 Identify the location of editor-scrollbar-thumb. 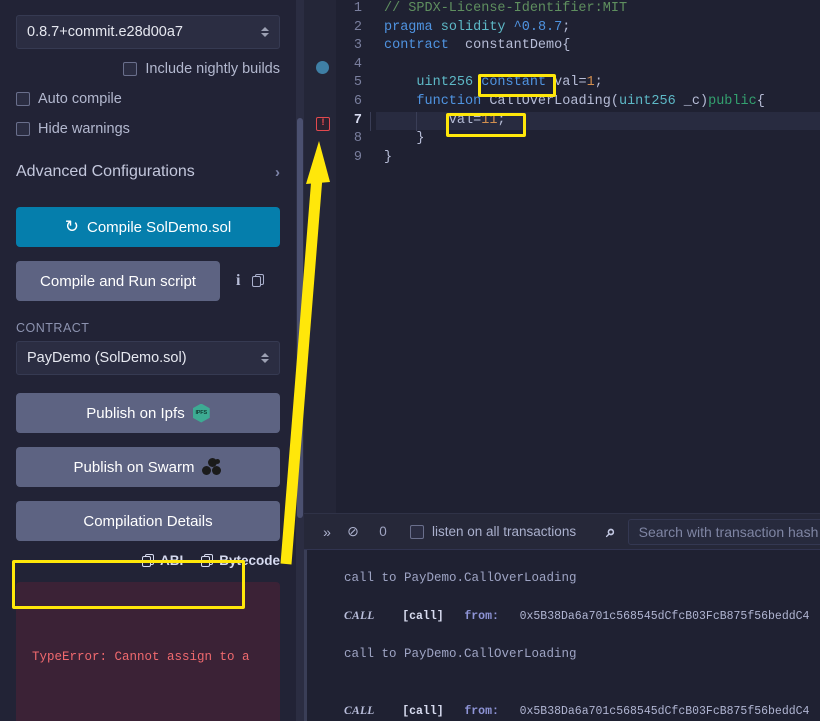
(300, 318).